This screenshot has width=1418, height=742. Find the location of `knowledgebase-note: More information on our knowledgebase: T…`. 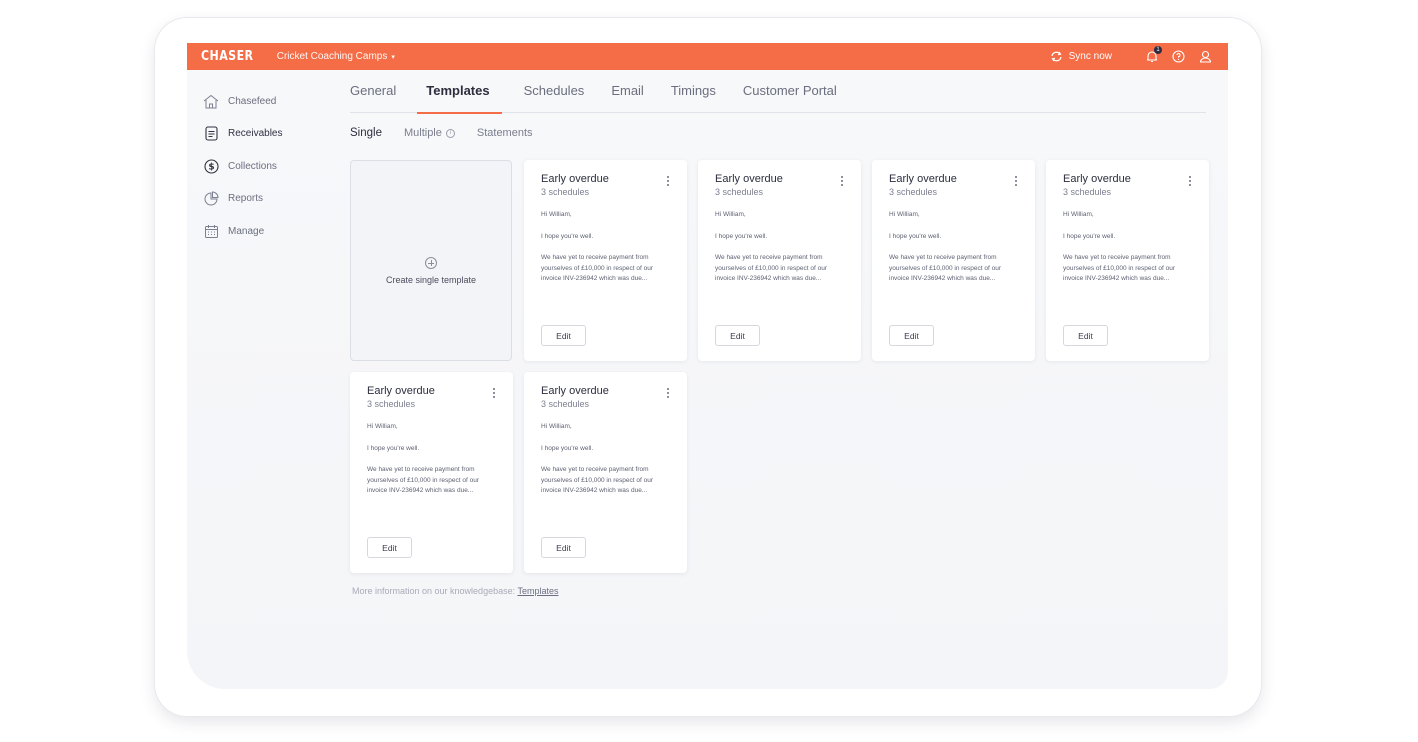

knowledgebase-note: More information on our knowledgebase: T… is located at coordinates (455, 591).